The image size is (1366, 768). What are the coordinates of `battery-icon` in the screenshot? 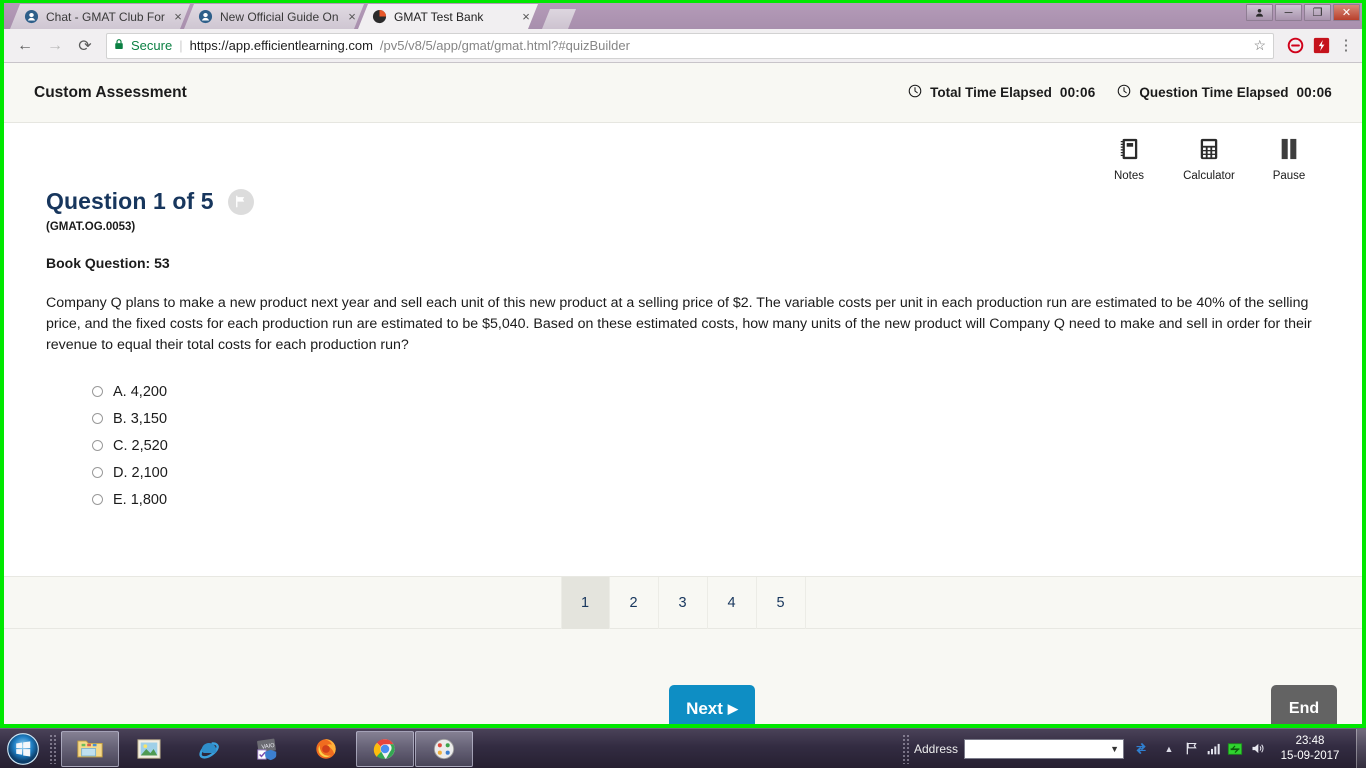 It's located at (1235, 749).